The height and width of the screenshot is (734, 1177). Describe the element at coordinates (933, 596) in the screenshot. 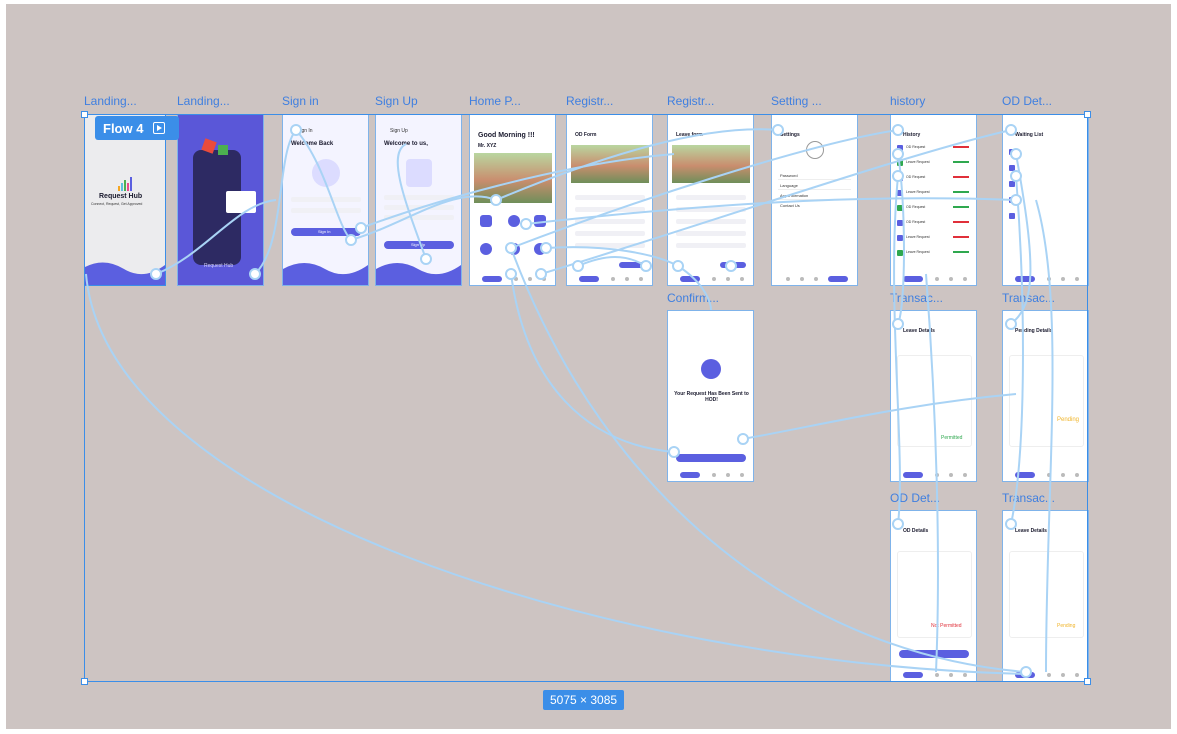

I see `frame-od-details-2: OD Details Not Permitted` at that location.